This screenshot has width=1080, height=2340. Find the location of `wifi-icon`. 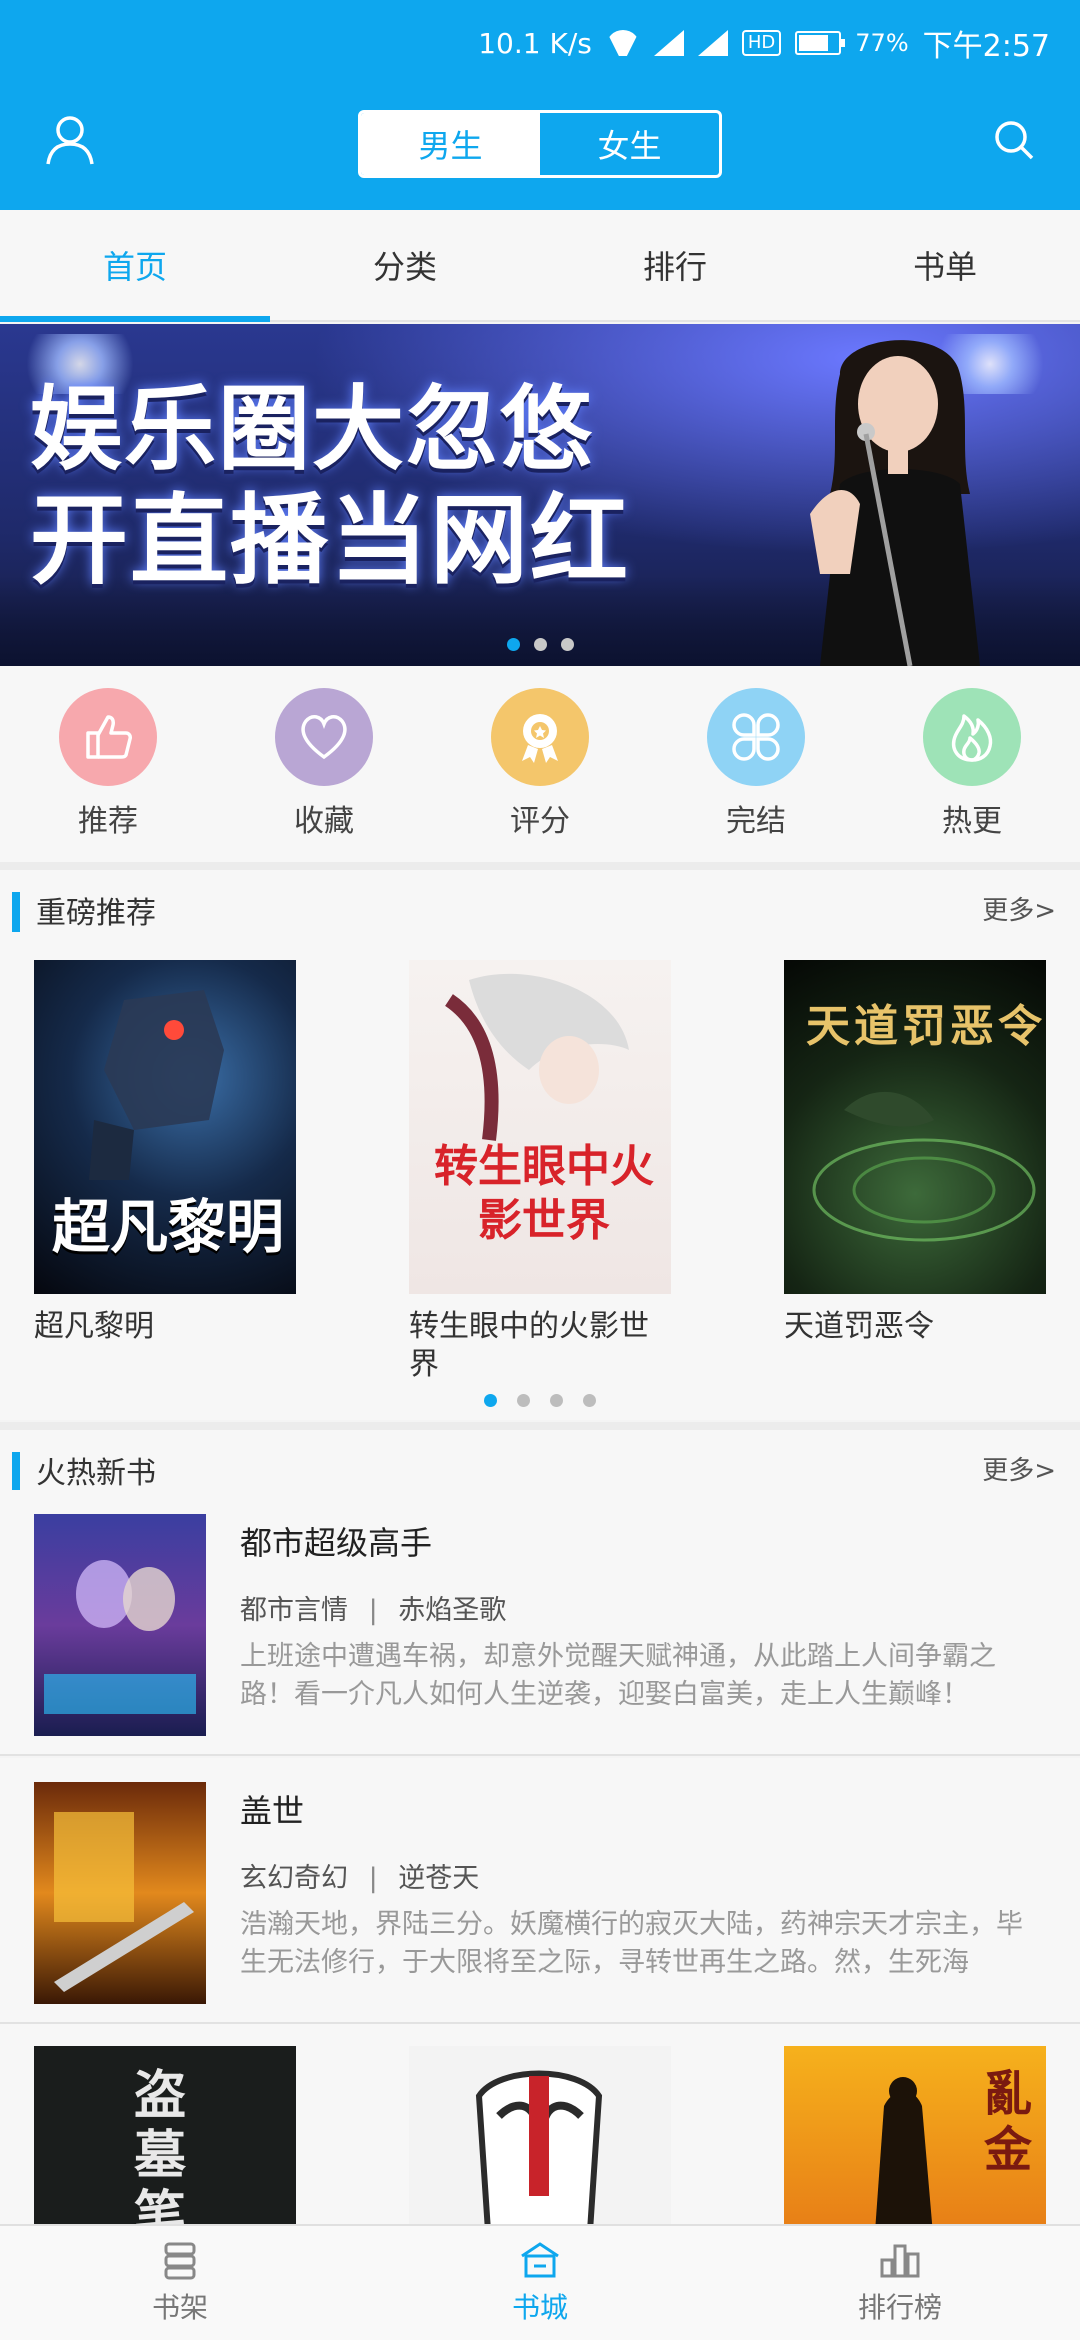

wifi-icon is located at coordinates (623, 43).